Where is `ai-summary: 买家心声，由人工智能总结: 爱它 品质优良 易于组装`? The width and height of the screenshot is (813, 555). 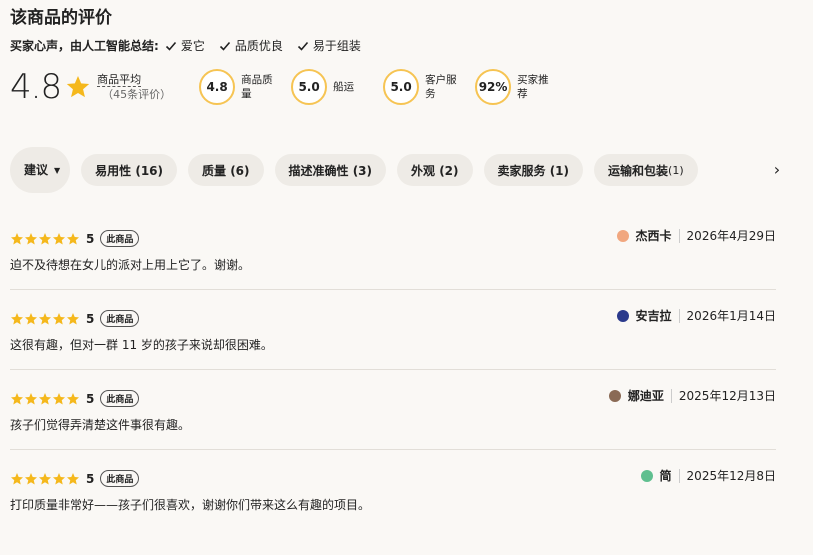
ai-summary: 买家心声，由人工智能总结: 爱它 品质优良 易于组装 is located at coordinates (192, 45).